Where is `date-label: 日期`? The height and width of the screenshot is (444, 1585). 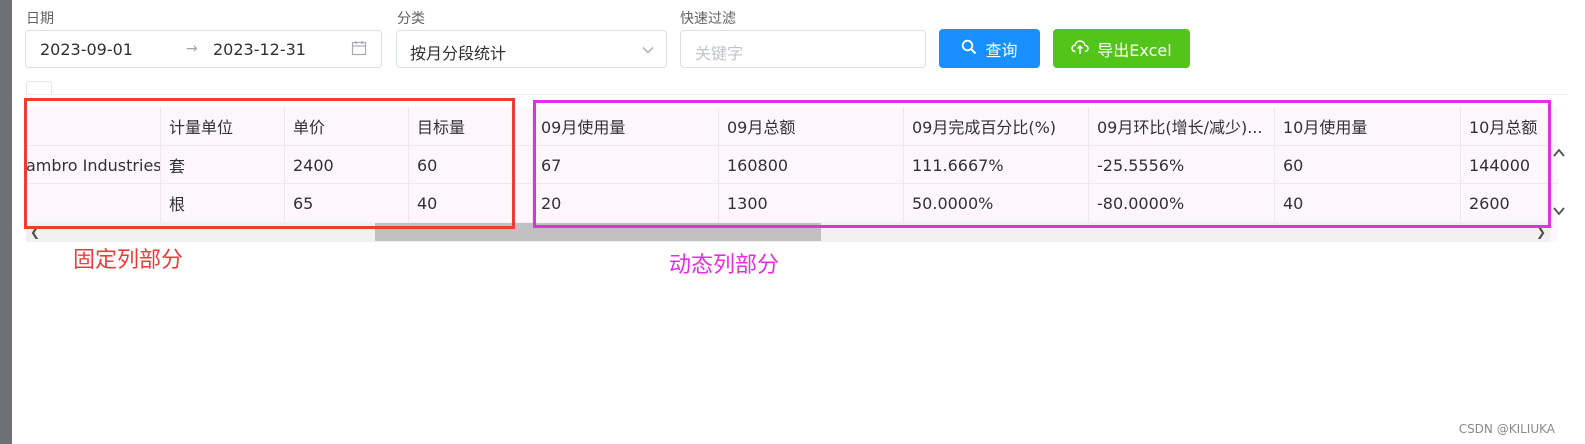 date-label: 日期 is located at coordinates (40, 19).